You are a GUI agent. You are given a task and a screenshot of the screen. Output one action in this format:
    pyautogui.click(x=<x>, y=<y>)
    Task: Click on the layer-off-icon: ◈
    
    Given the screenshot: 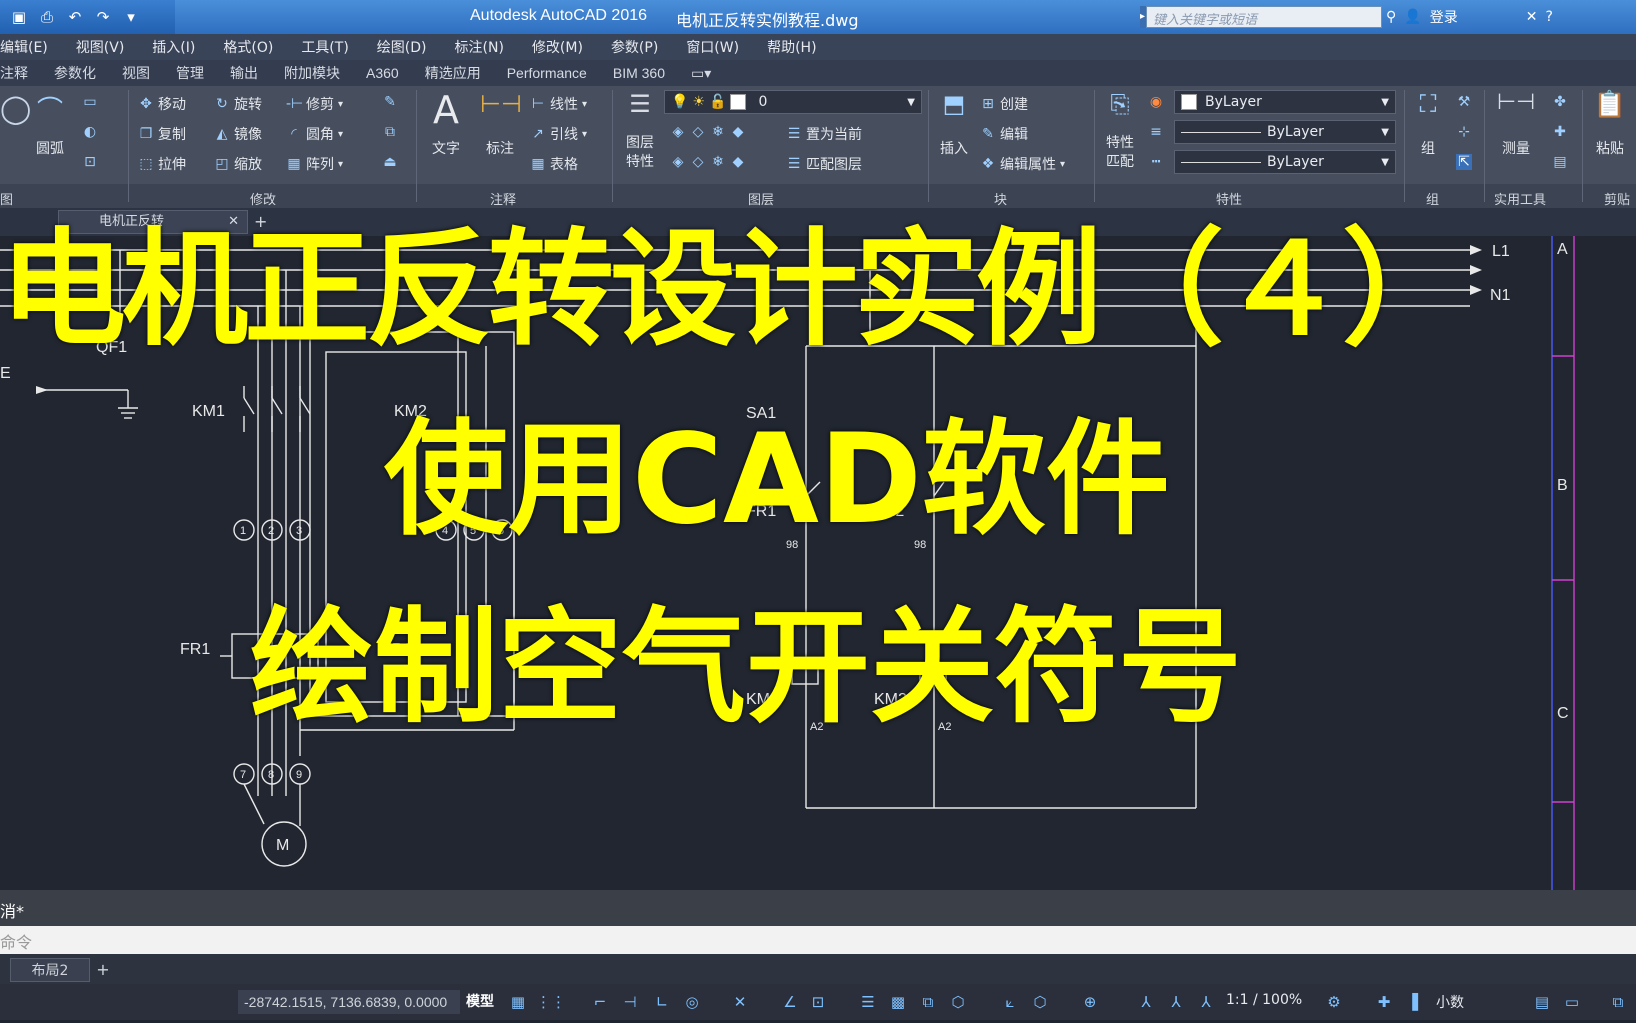 What is the action you would take?
    pyautogui.click(x=678, y=132)
    